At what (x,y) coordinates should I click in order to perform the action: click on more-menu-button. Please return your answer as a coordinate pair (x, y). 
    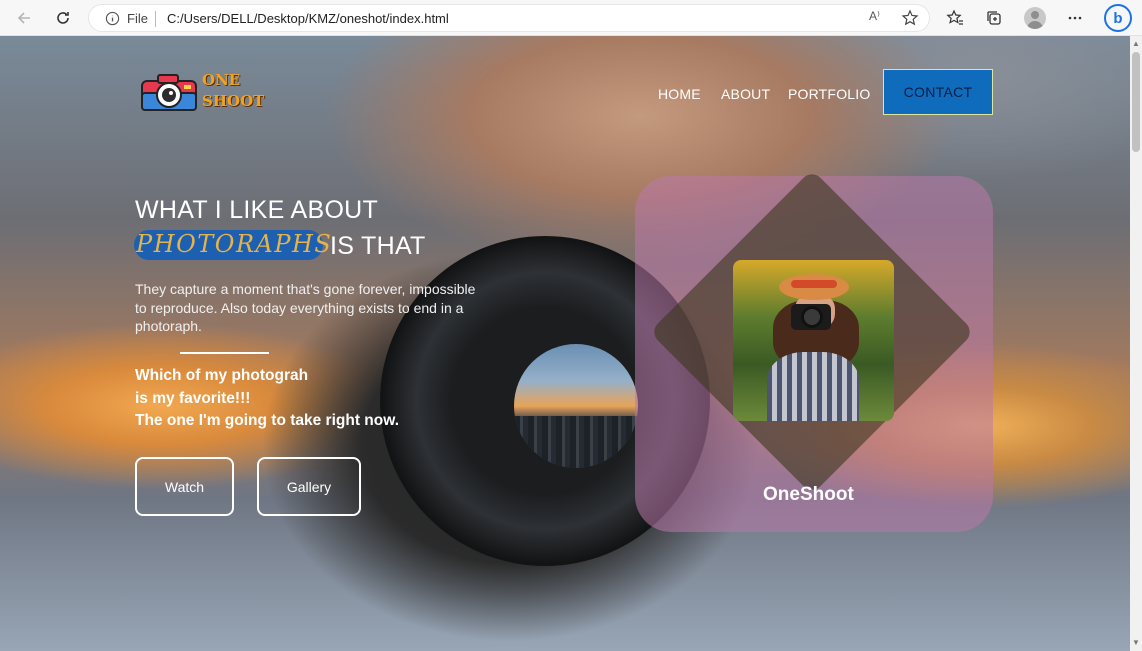
    Looking at the image, I should click on (1075, 18).